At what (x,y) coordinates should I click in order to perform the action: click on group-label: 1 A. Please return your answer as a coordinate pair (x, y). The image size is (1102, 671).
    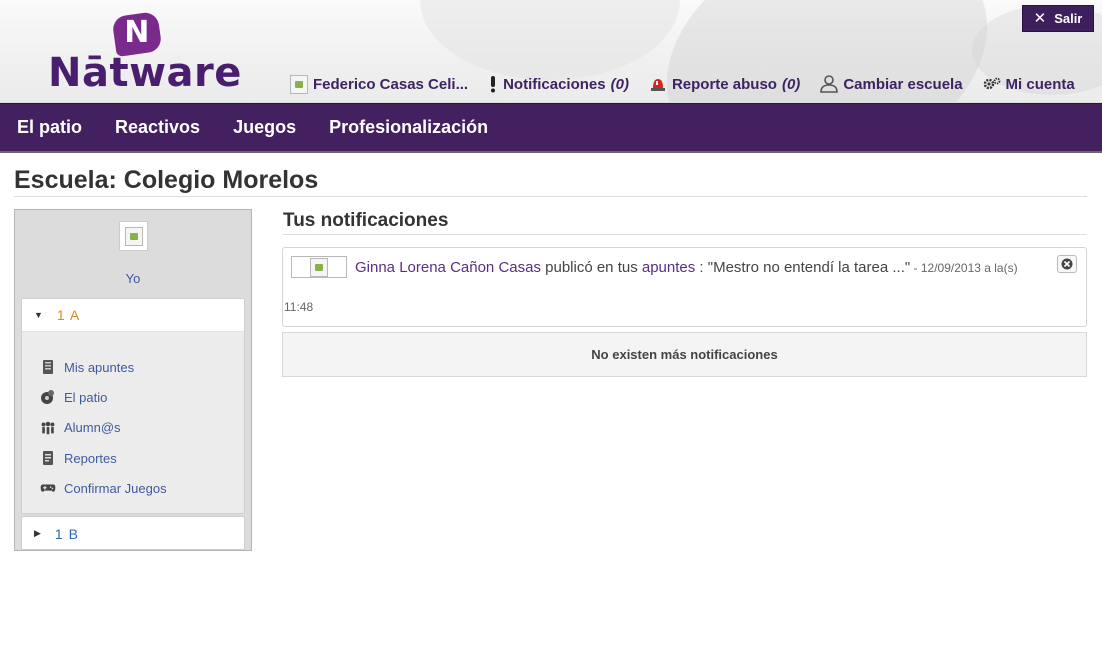
    Looking at the image, I should click on (68, 315).